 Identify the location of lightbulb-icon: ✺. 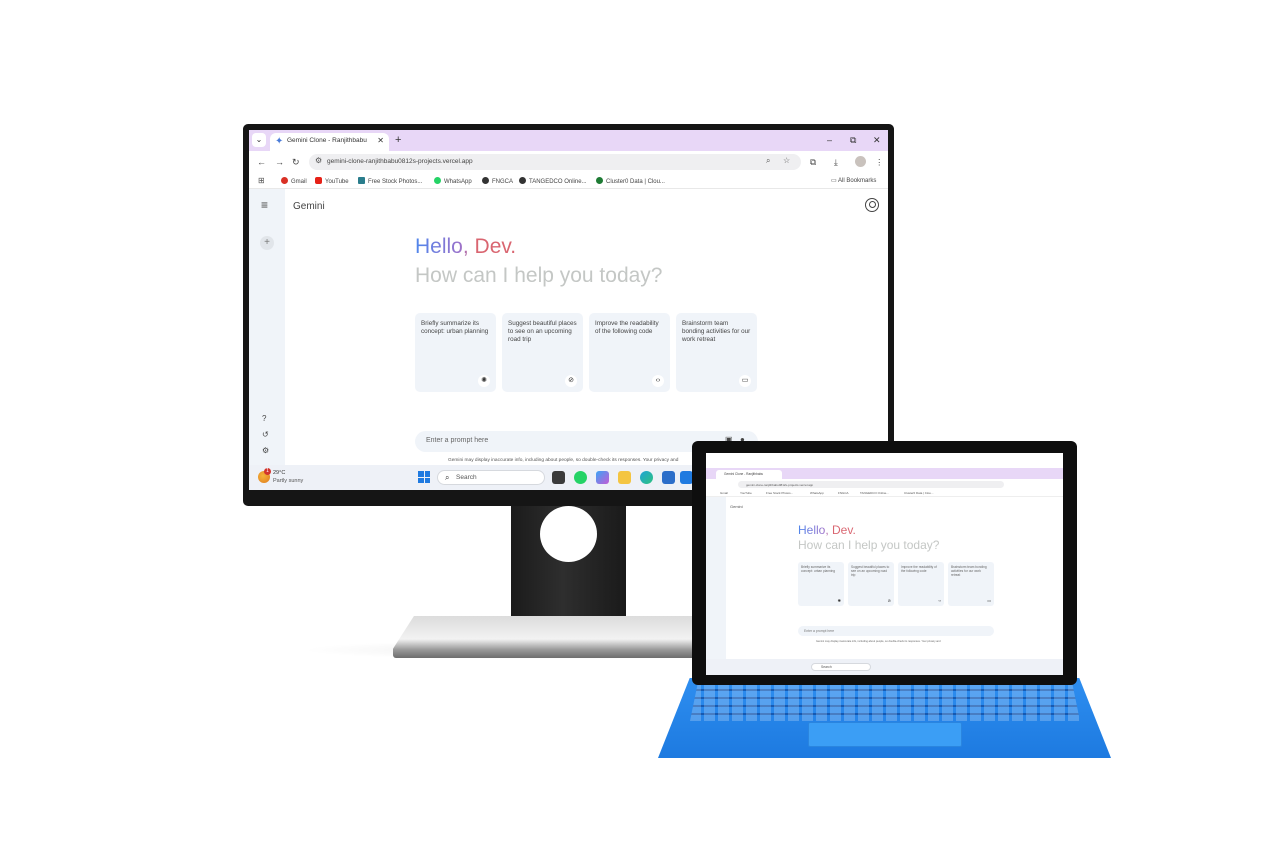
(839, 600).